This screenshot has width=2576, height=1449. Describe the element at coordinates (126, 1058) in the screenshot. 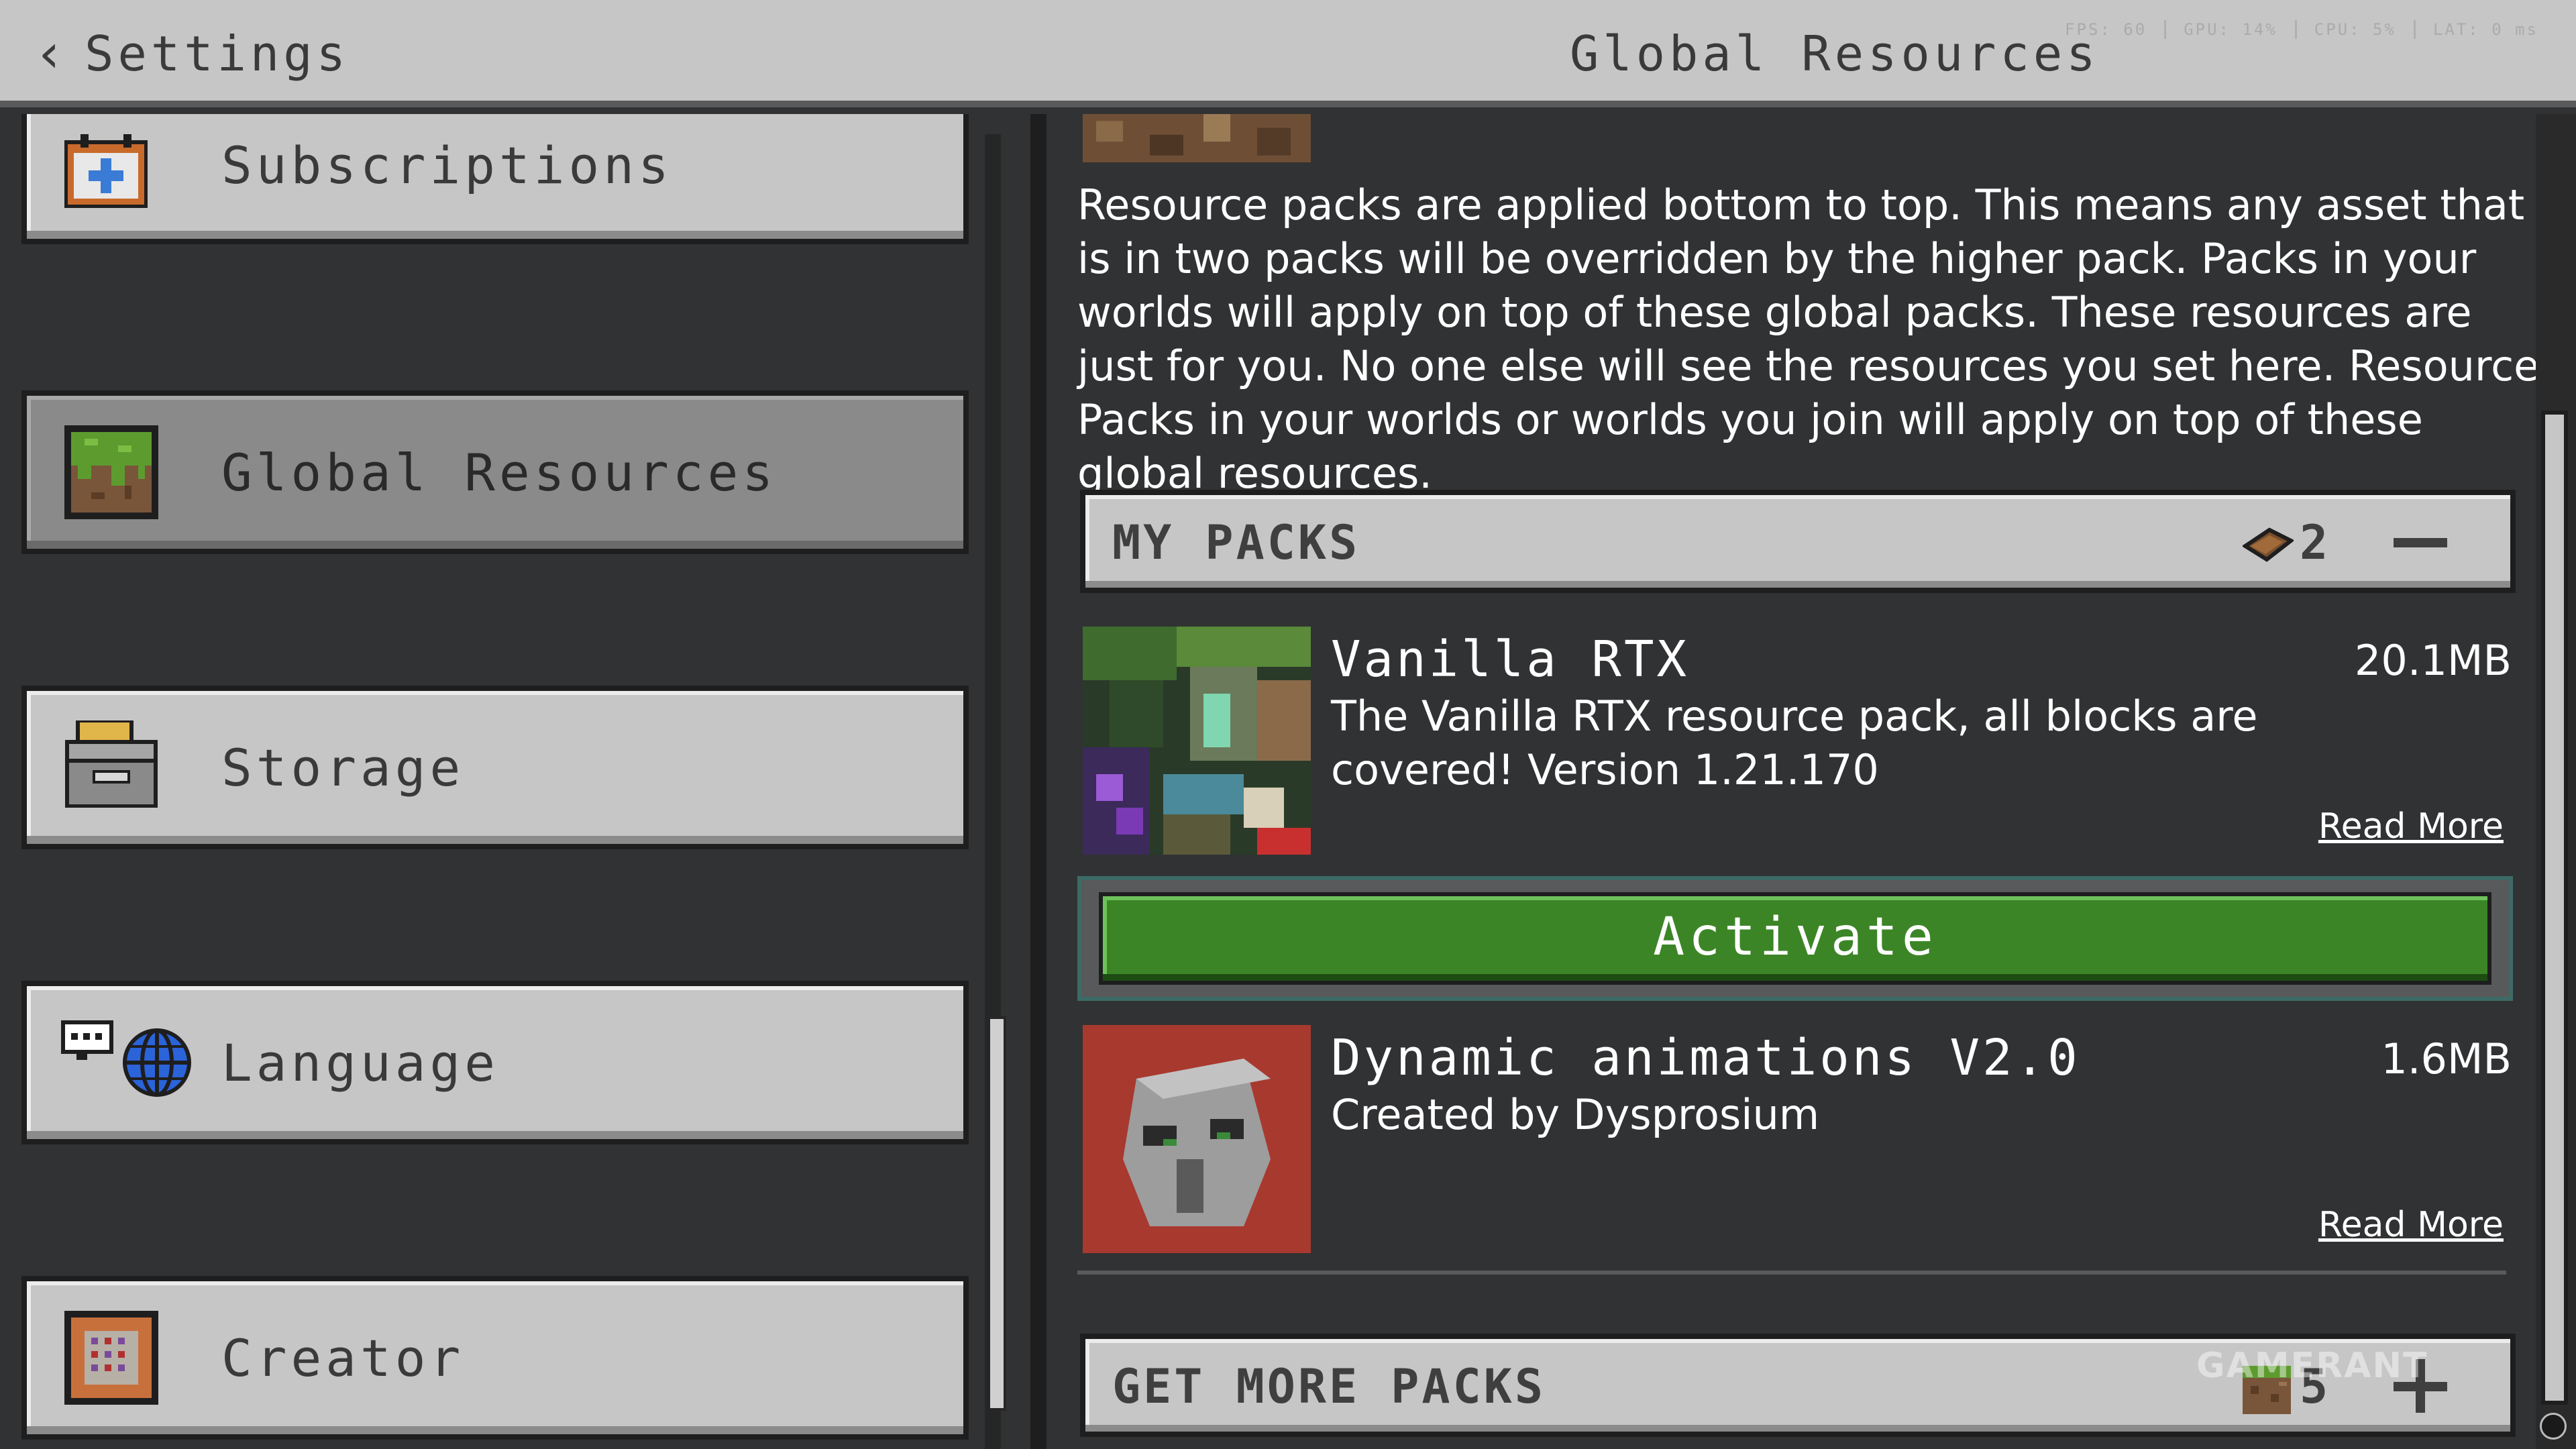

I see `language-globe-icon` at that location.